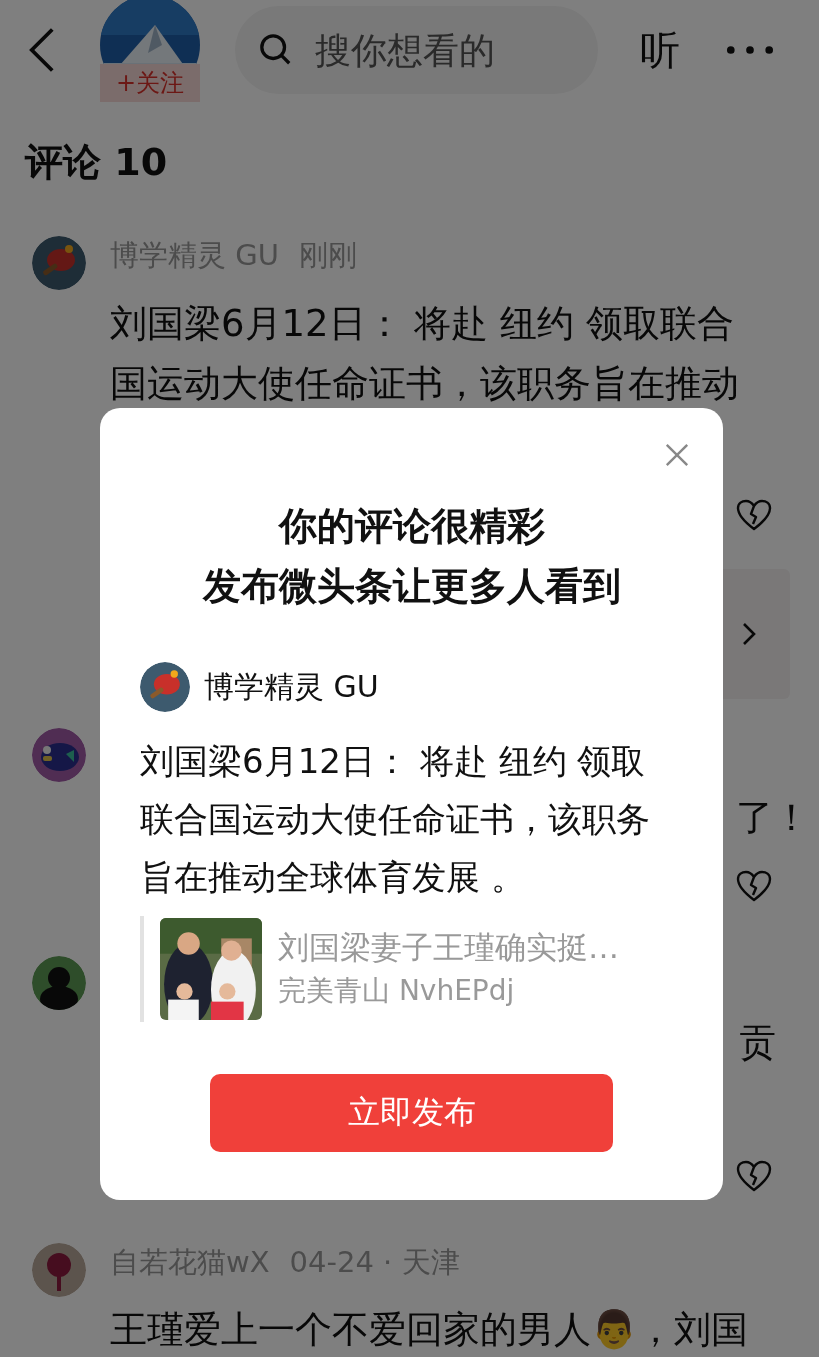  I want to click on more-icon, so click(750, 50).